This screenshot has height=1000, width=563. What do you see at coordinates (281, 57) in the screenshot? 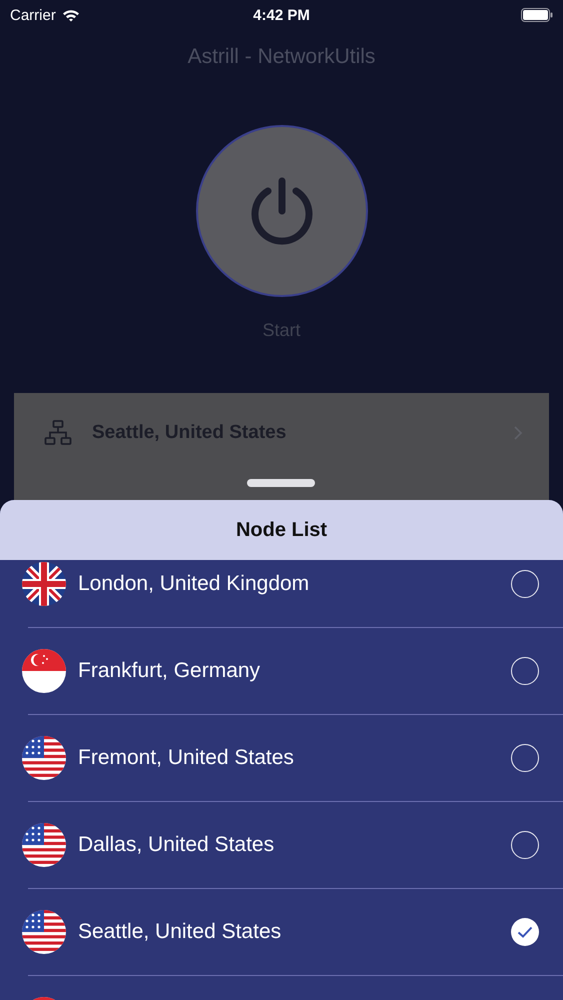
I see `app-title: Astrill - NetworkUtils` at bounding box center [281, 57].